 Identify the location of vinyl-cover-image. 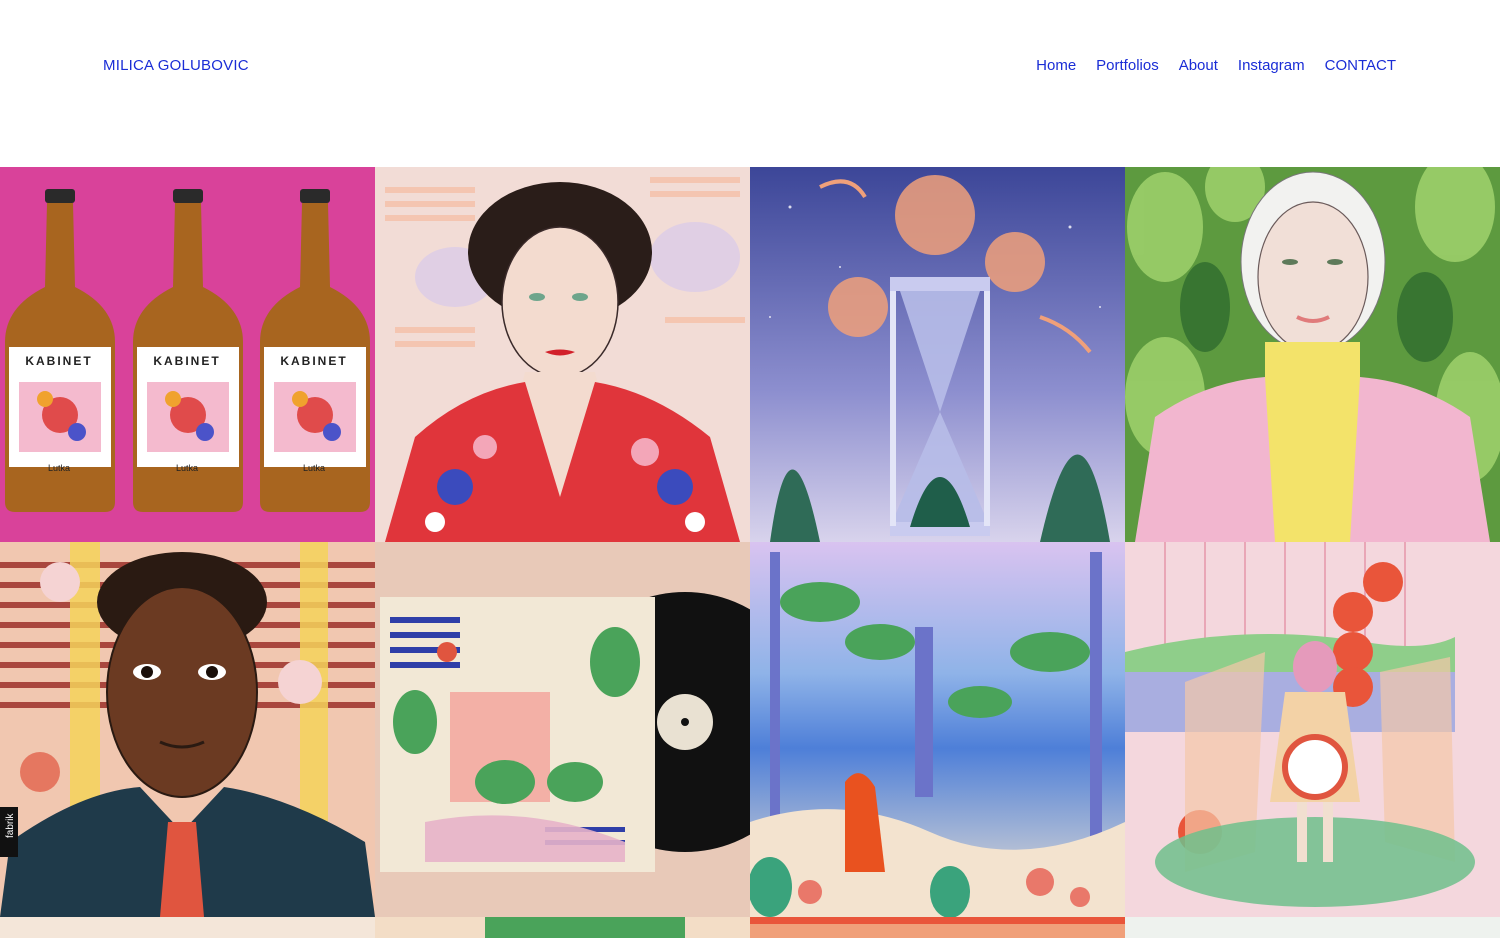
(562, 729).